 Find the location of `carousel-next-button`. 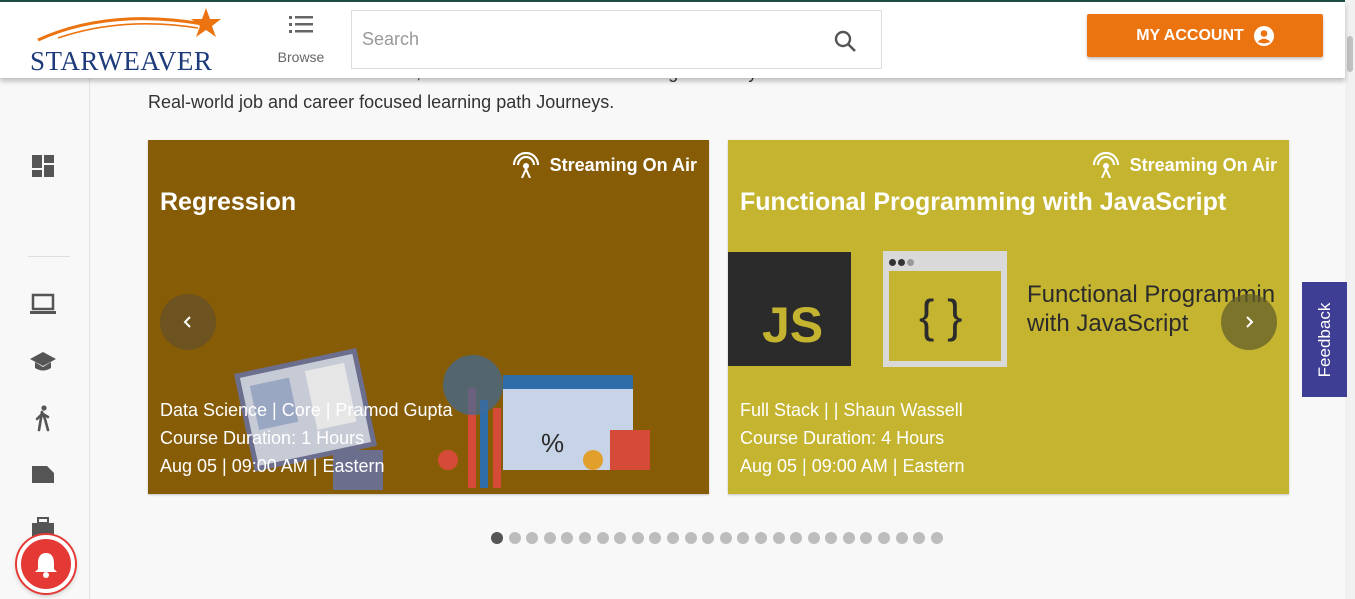

carousel-next-button is located at coordinates (1249, 322).